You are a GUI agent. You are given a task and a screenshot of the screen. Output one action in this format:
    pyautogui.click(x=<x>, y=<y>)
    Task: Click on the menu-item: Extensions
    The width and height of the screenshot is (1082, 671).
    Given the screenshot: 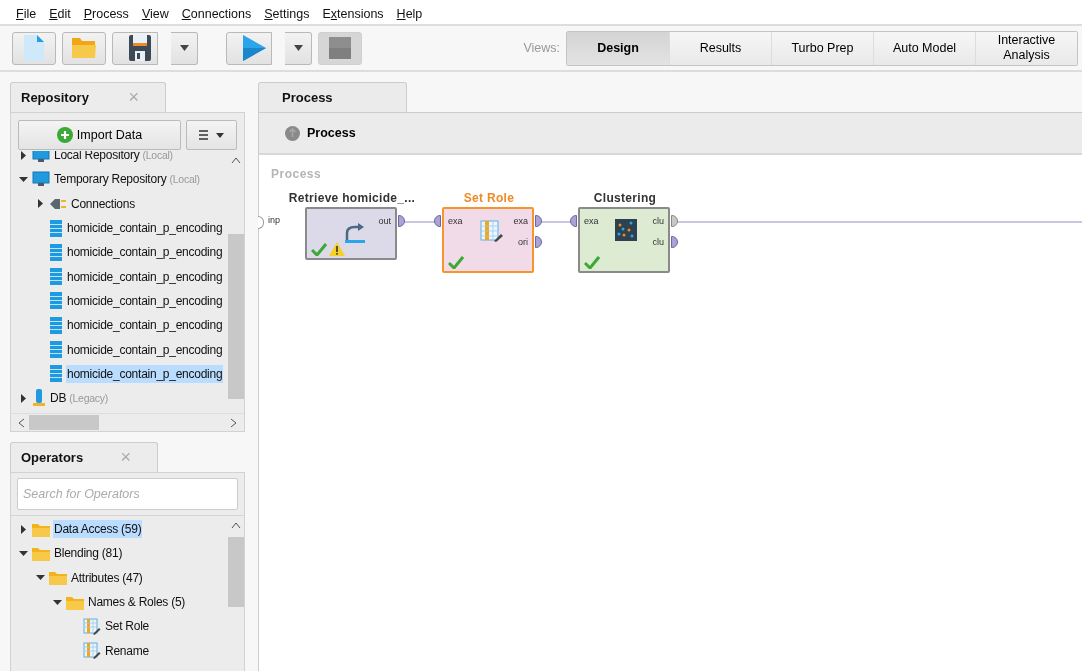 What is the action you would take?
    pyautogui.click(x=353, y=14)
    